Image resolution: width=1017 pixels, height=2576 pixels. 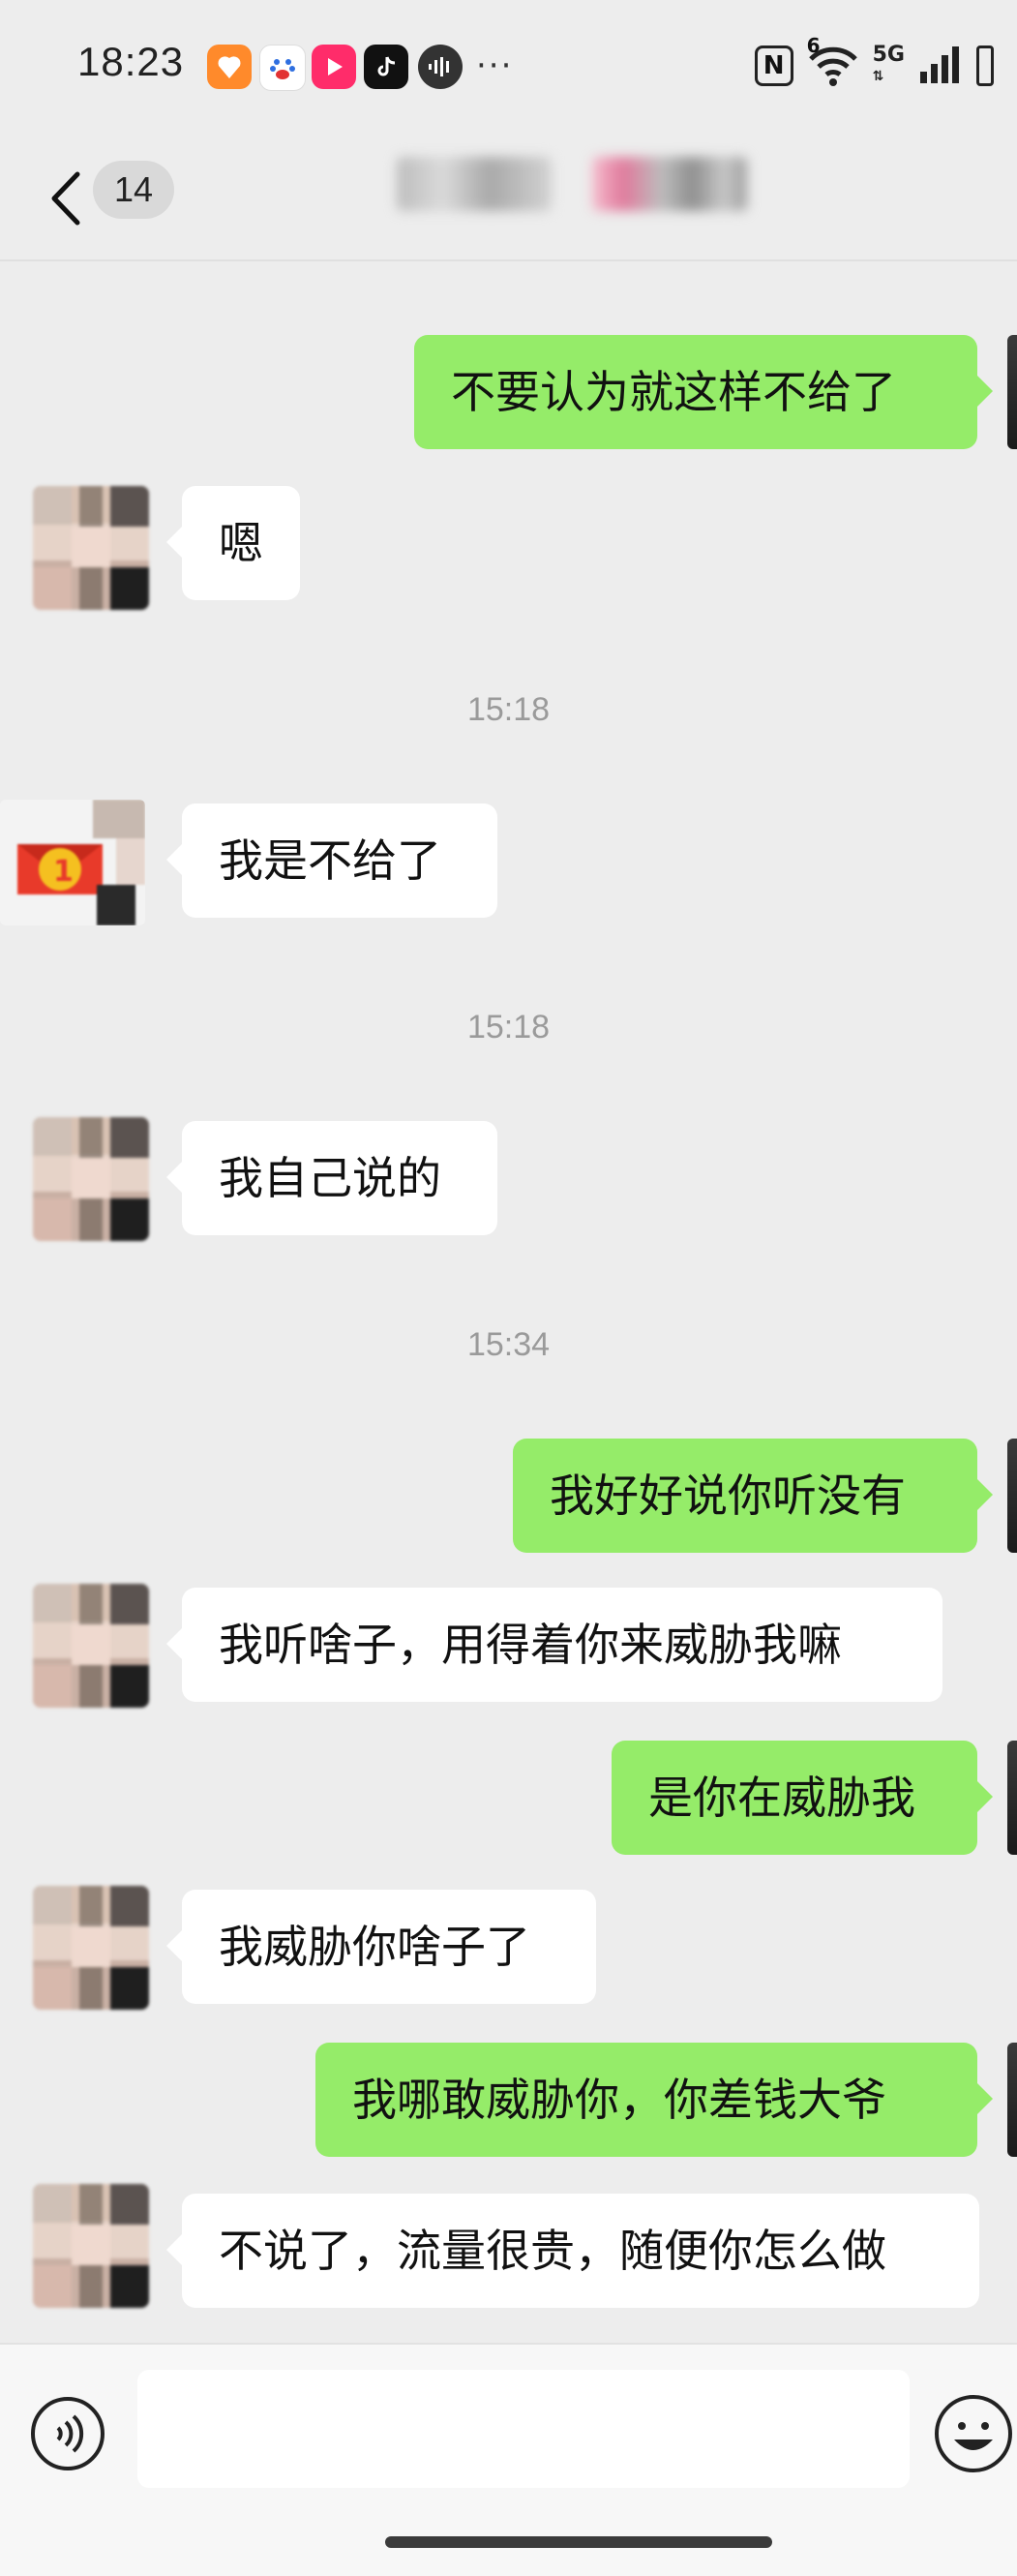 I want to click on network-arrows-icon: ⇅, so click(x=878, y=76).